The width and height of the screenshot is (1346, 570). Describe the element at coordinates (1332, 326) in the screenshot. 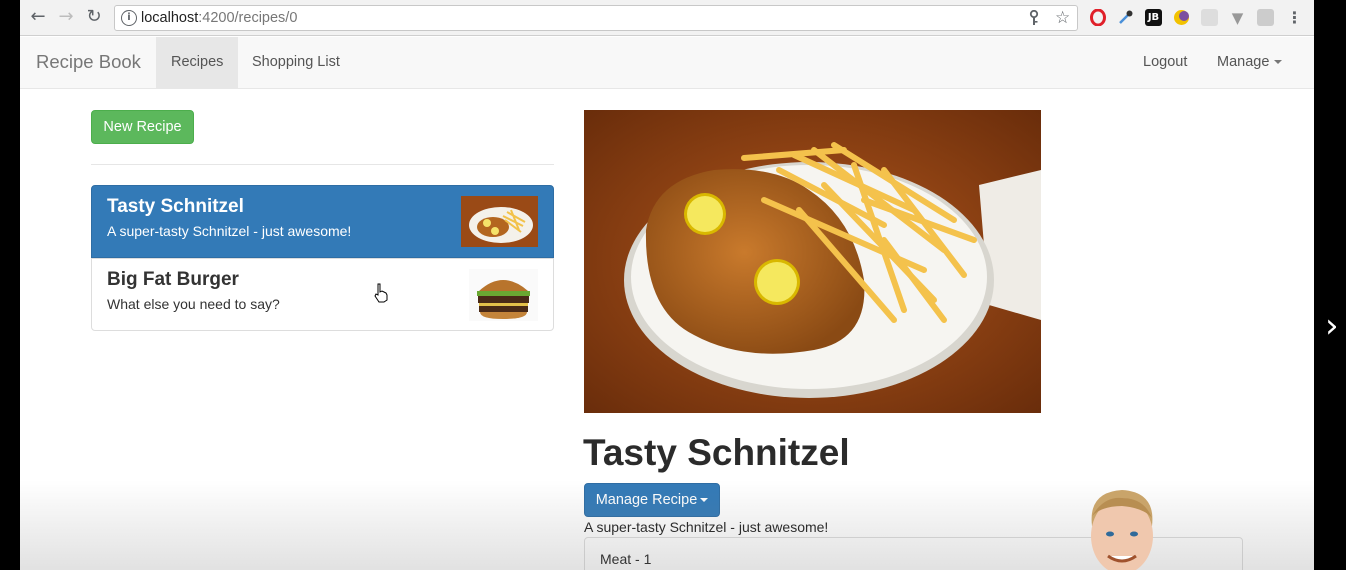

I see `next-slide-icon: ›` at that location.